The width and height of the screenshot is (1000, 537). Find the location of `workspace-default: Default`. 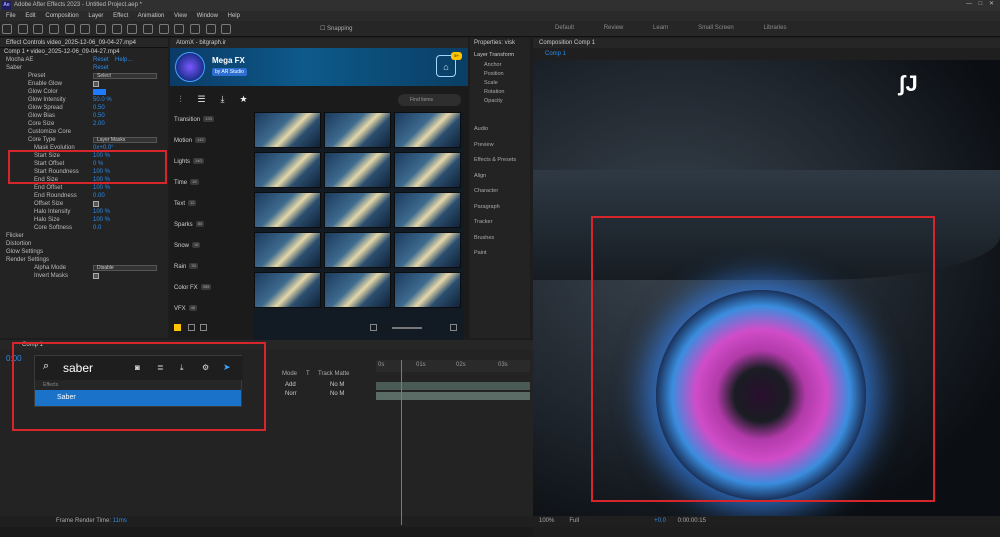

workspace-default: Default is located at coordinates (564, 28).